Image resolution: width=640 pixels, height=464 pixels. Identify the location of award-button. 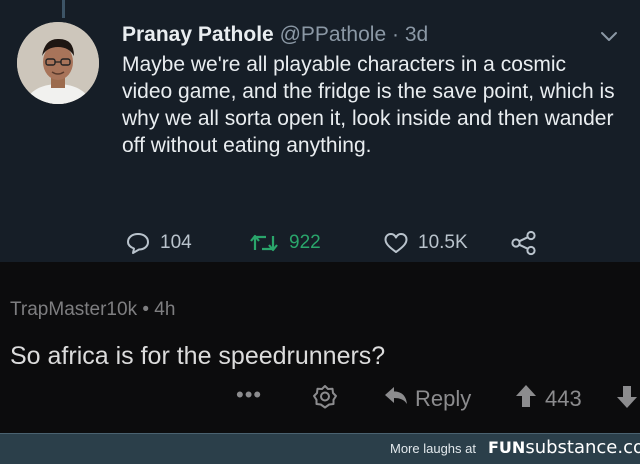
(325, 399).